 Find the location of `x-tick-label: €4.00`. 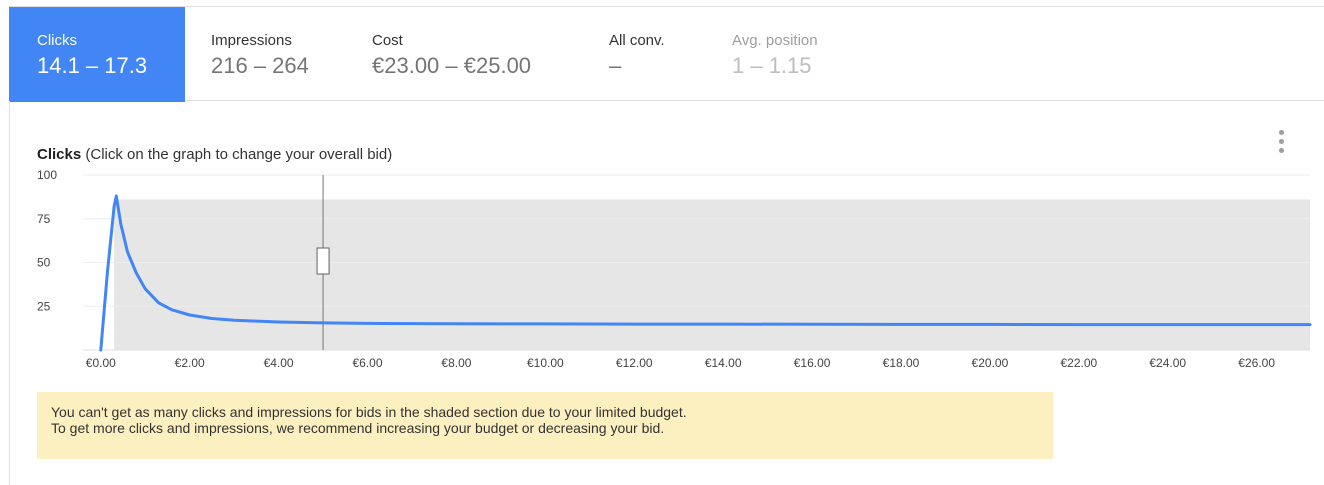

x-tick-label: €4.00 is located at coordinates (279, 363).